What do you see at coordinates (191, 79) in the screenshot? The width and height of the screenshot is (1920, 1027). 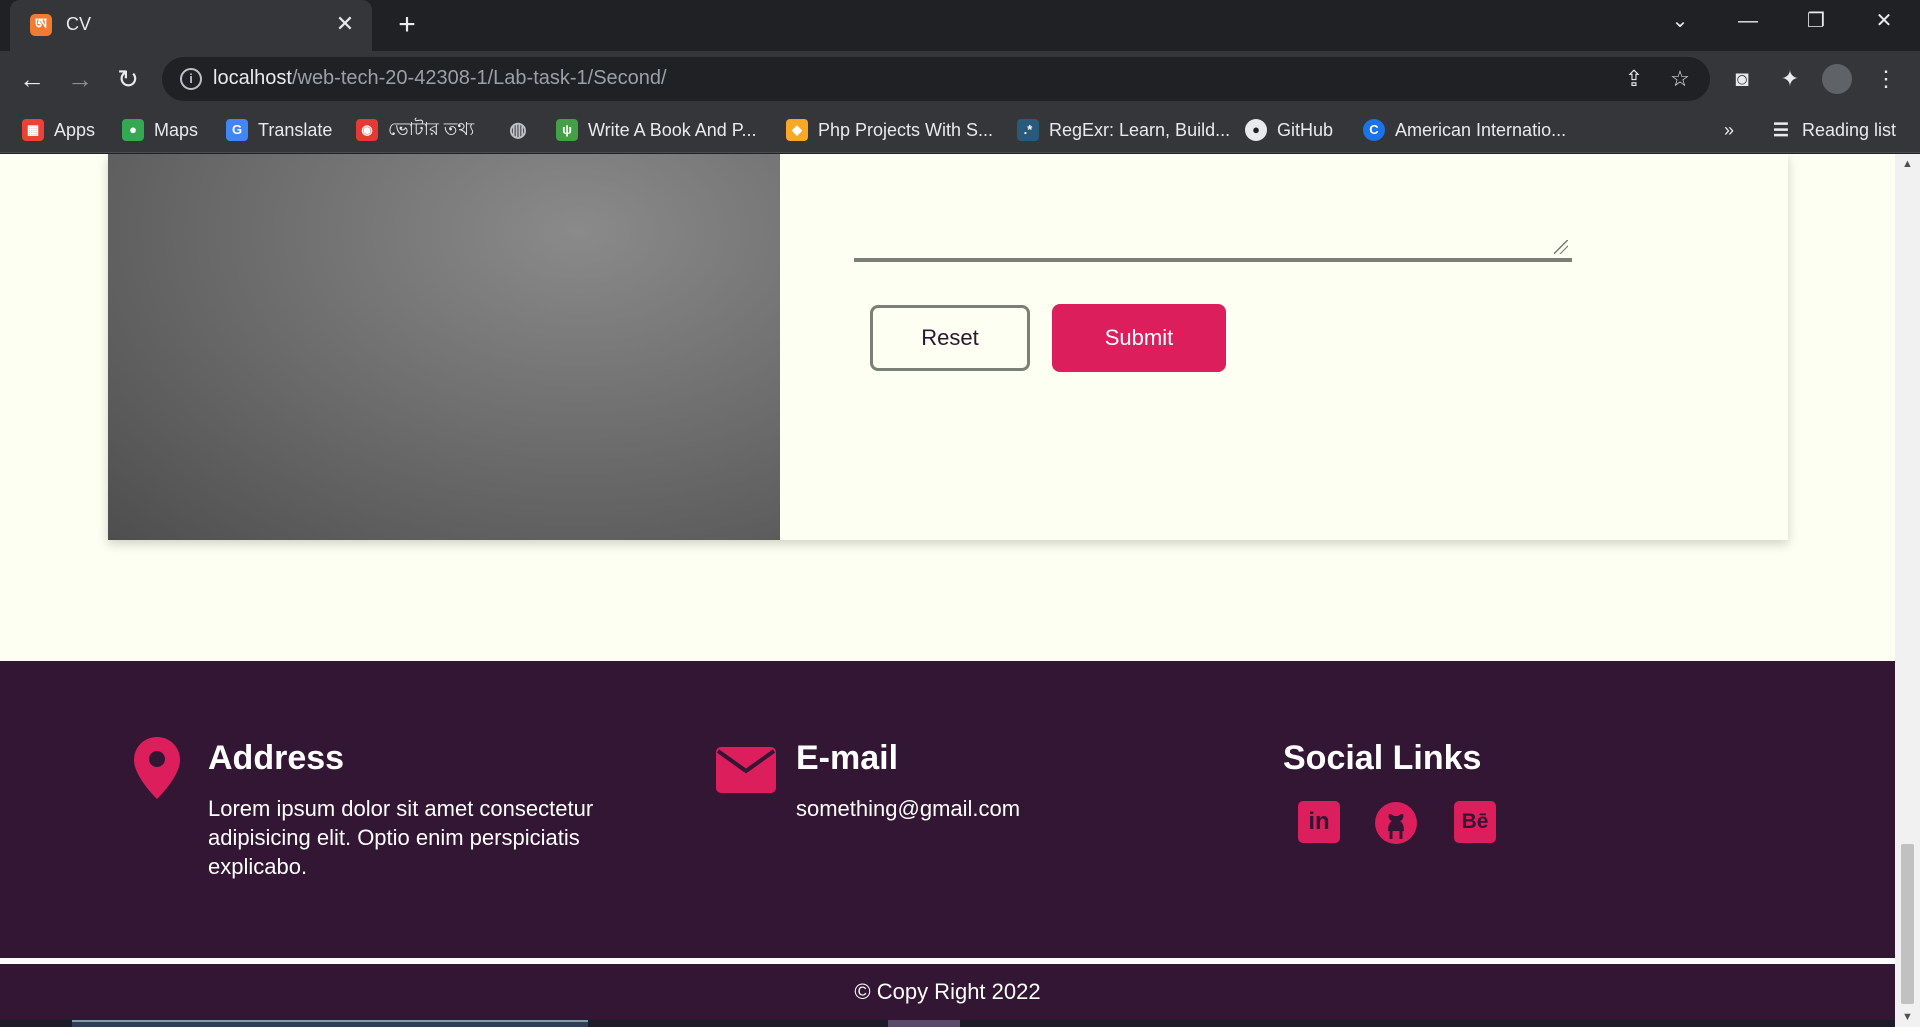 I see `site-info-icon: i` at bounding box center [191, 79].